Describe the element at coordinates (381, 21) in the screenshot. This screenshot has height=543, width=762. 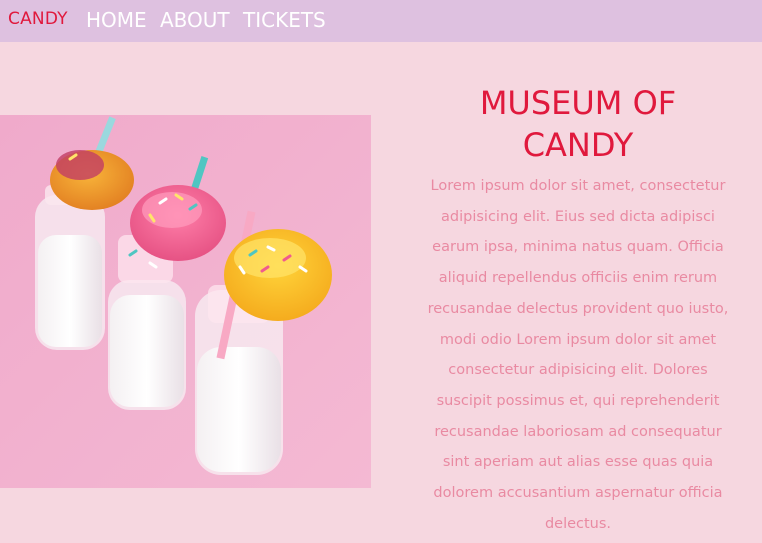
I see `top-navbar: CANDY HOME ABOUT TICKETS` at that location.